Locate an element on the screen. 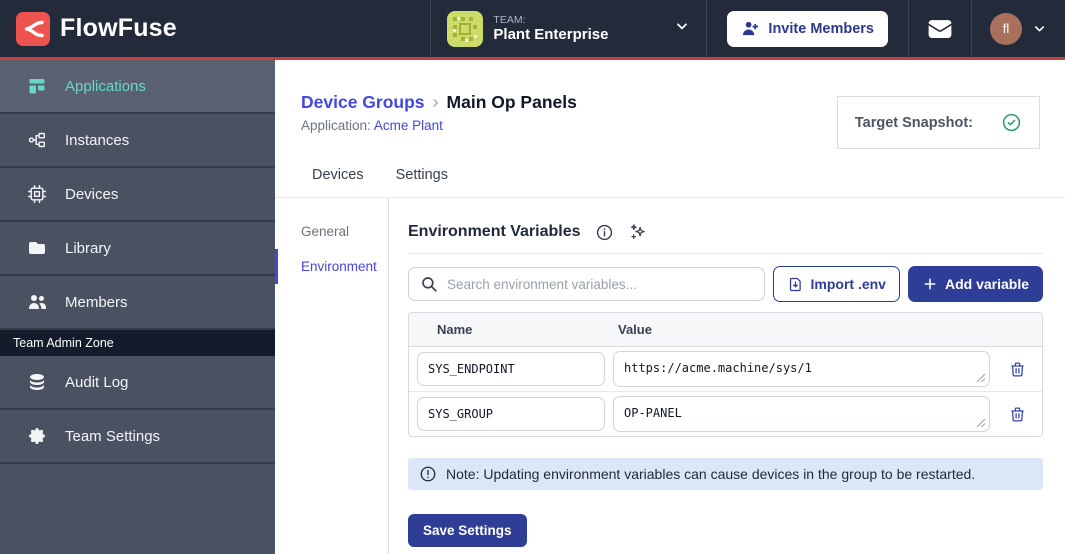  tab-devices: Devices is located at coordinates (338, 175).